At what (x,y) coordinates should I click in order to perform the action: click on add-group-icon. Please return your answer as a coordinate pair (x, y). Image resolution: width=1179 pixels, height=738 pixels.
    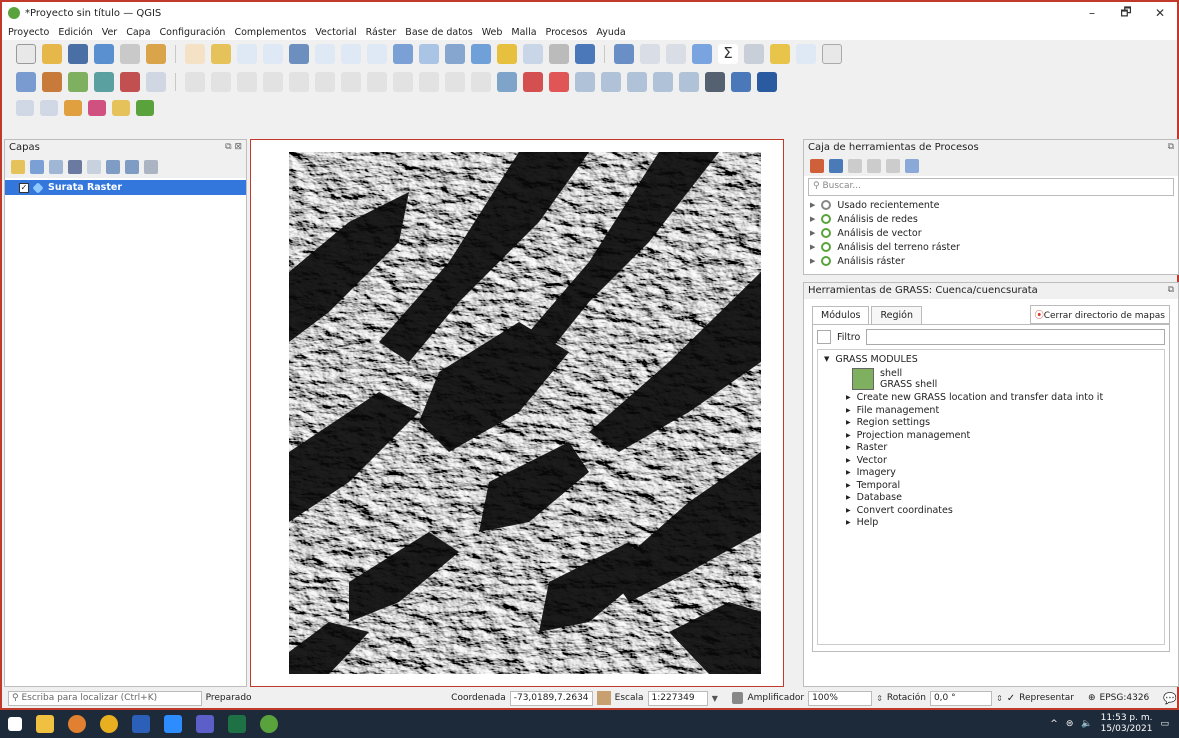
    Looking at the image, I should click on (37, 167).